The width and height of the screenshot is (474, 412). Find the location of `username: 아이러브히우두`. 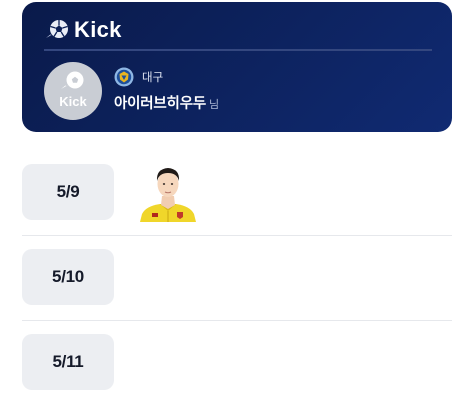

username: 아이러브히우두 is located at coordinates (160, 104).